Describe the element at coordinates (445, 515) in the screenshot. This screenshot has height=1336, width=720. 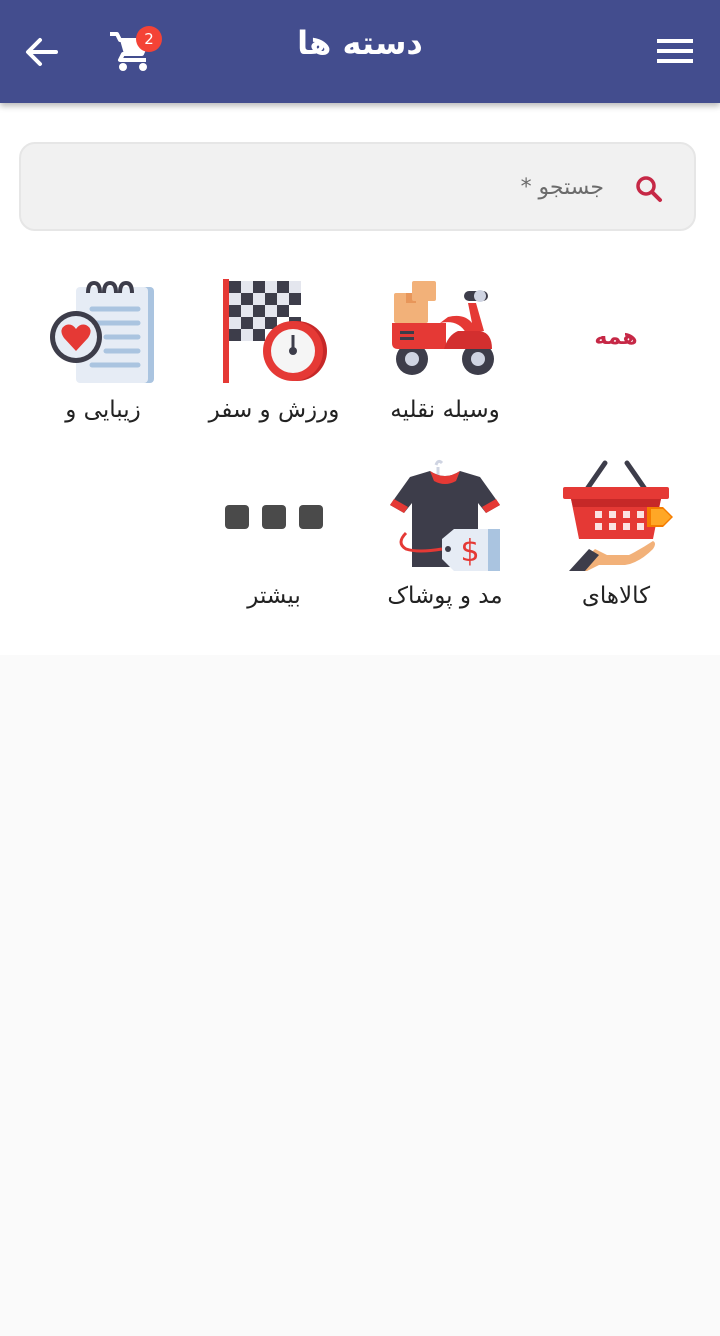
I see `shirt-price-tag-icon: $` at that location.